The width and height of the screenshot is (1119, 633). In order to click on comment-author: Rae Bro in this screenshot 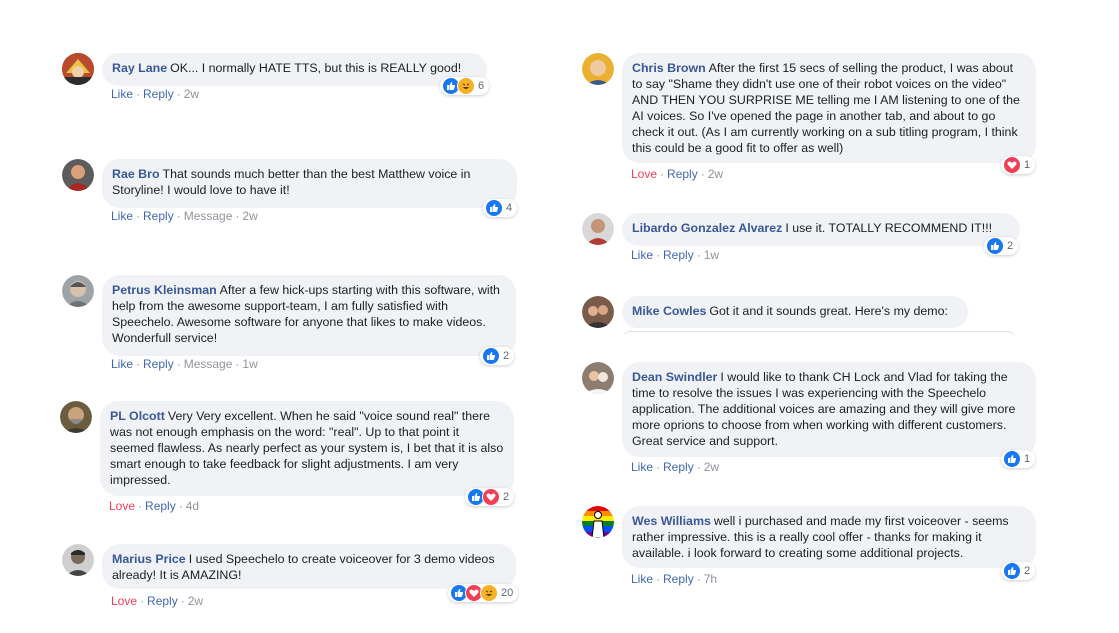, I will do `click(136, 174)`.